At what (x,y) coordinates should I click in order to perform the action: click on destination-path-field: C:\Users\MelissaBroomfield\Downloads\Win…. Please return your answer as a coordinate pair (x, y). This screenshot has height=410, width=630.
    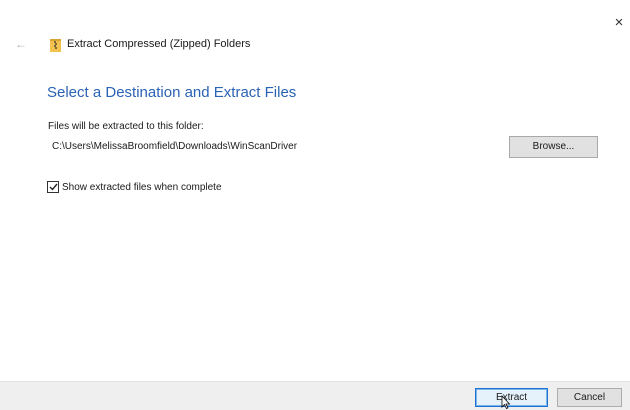
    Looking at the image, I should click on (174, 146).